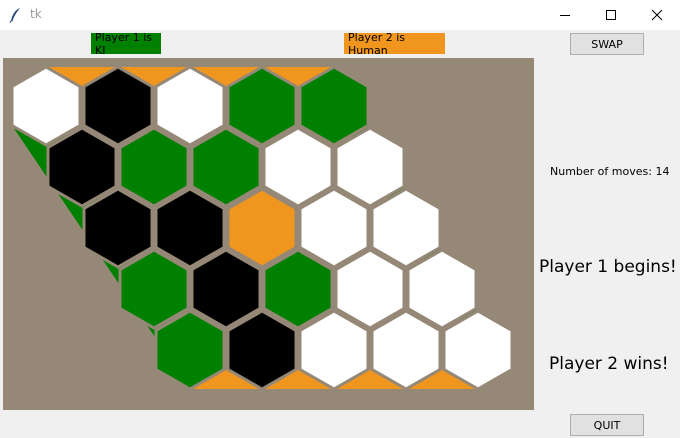 The height and width of the screenshot is (438, 680). What do you see at coordinates (36, 14) in the screenshot?
I see `window-title: tk` at bounding box center [36, 14].